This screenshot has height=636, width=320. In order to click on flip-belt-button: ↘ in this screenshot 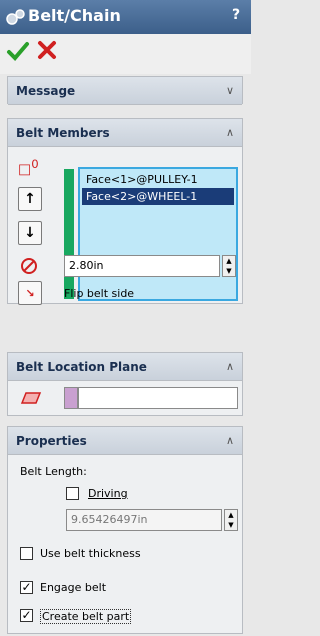, I will do `click(30, 293)`.